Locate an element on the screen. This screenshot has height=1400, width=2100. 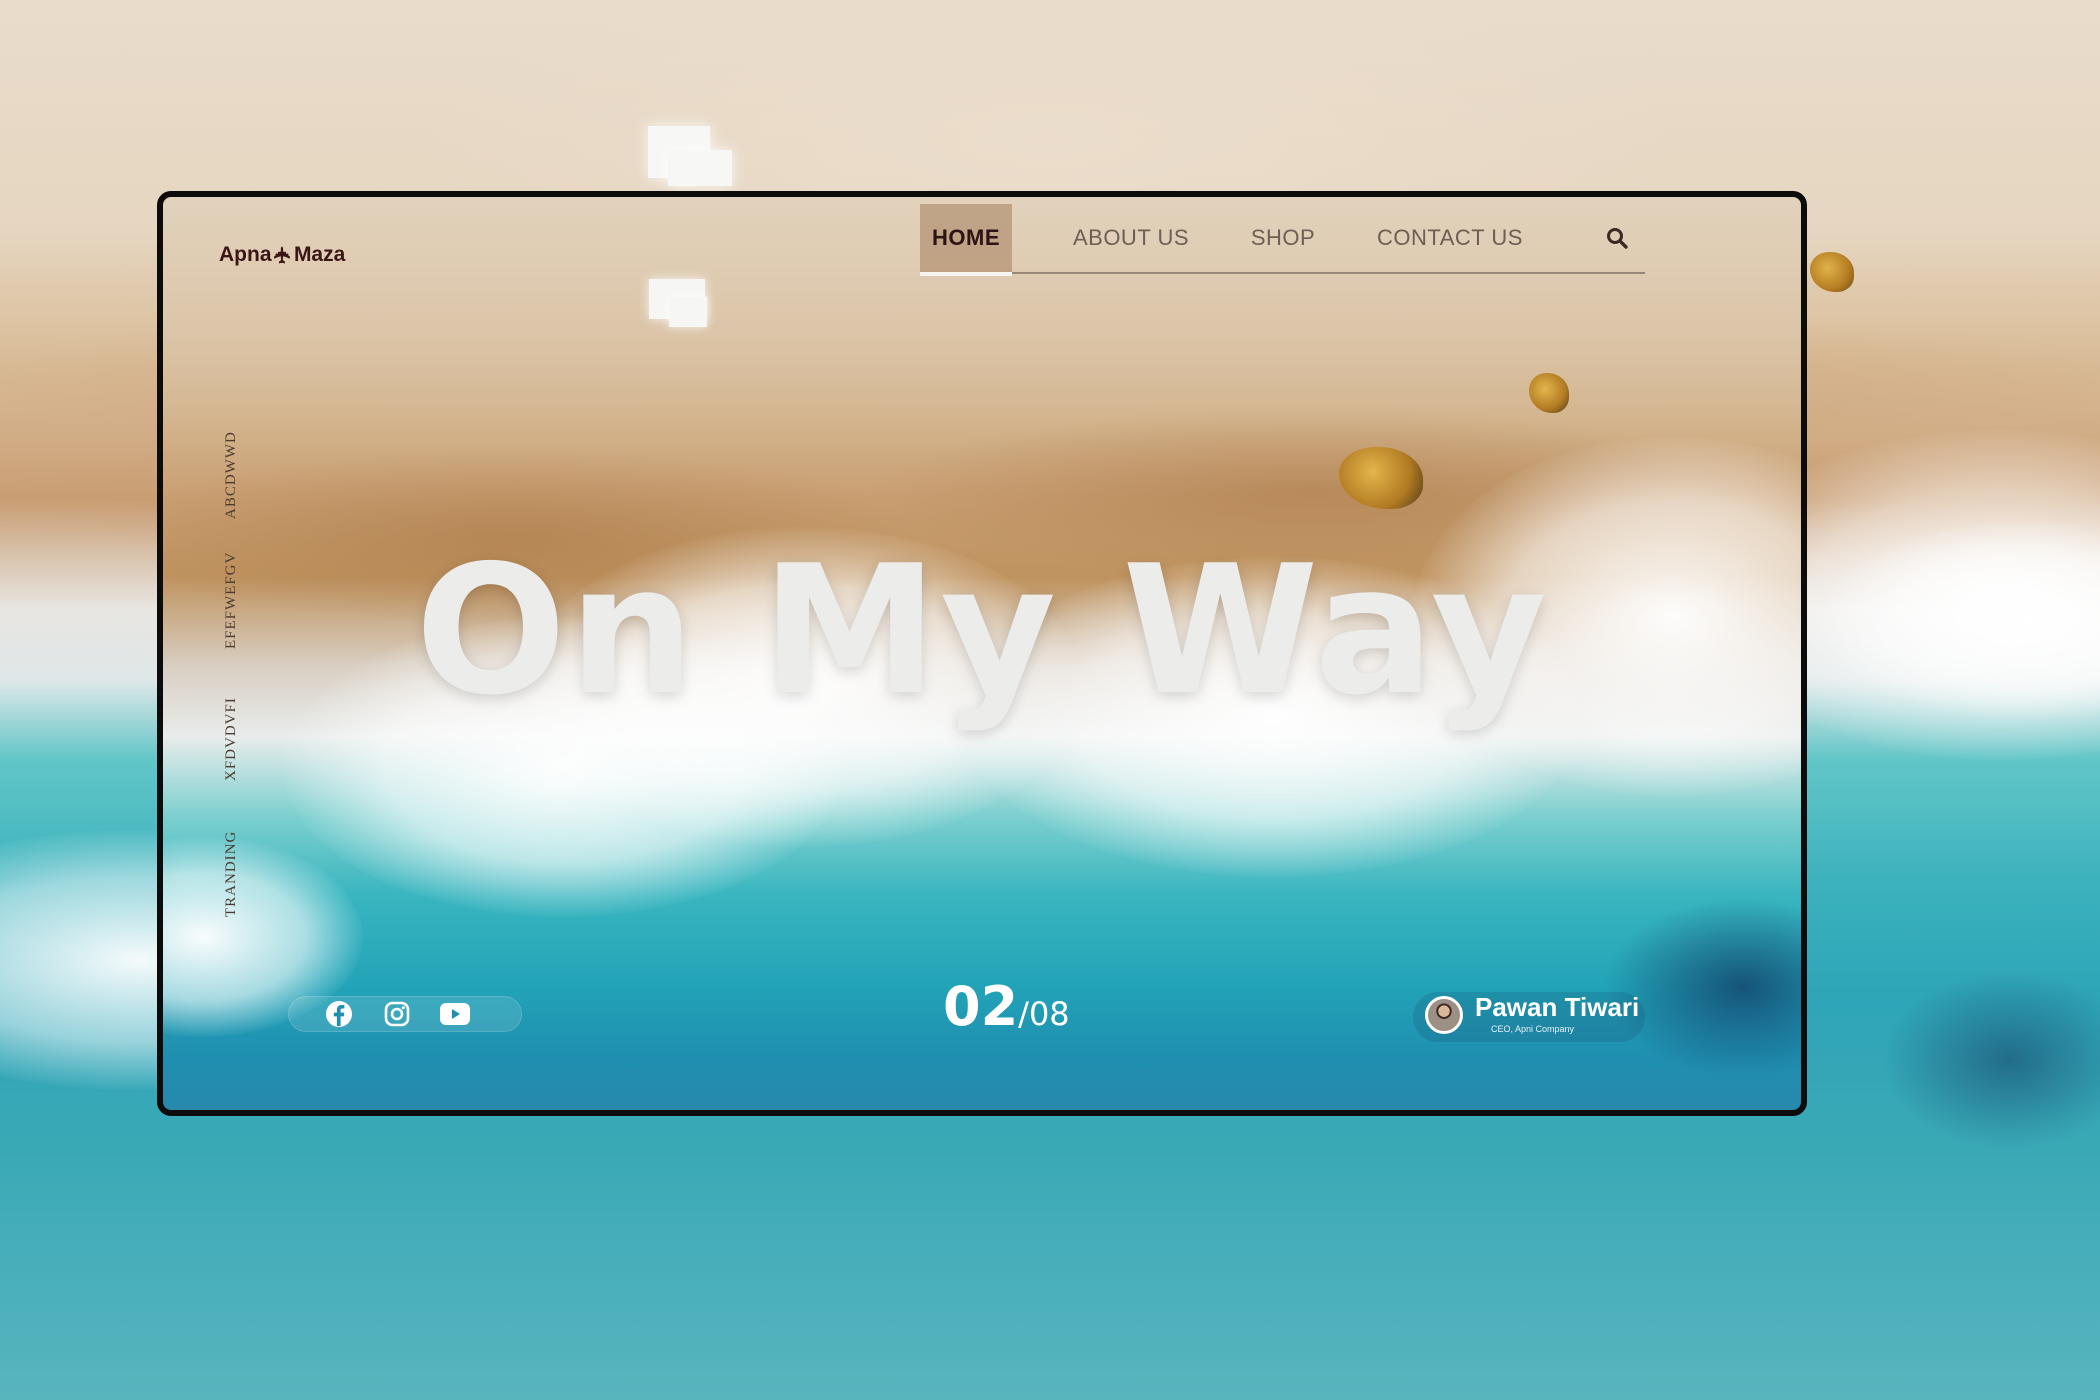
brand-logo: Apna ✈ Maza is located at coordinates (282, 255).